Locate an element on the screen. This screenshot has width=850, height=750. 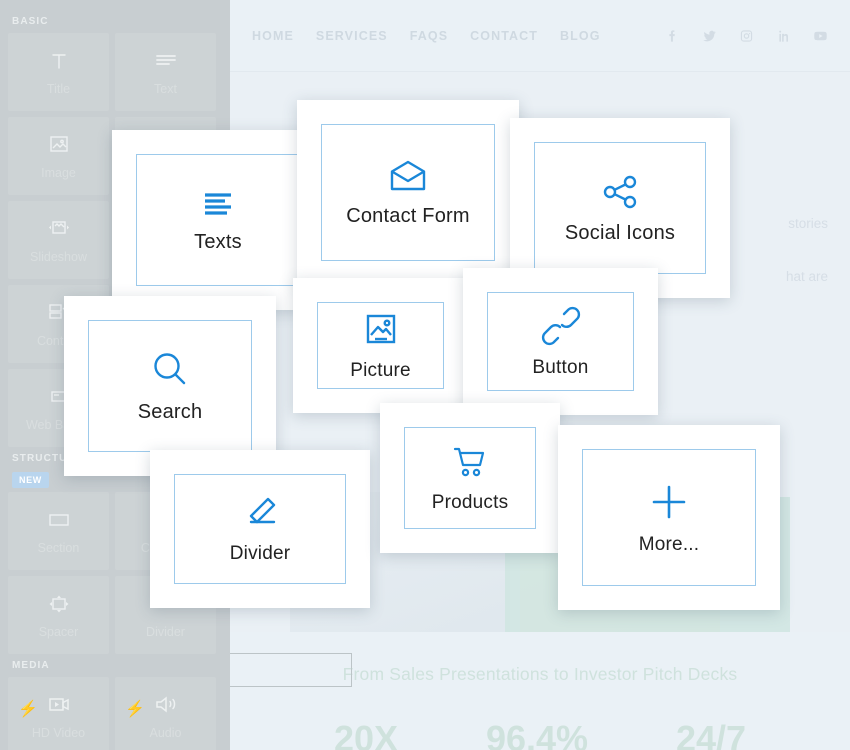
stat-1: 20X is located at coordinates (366, 734).